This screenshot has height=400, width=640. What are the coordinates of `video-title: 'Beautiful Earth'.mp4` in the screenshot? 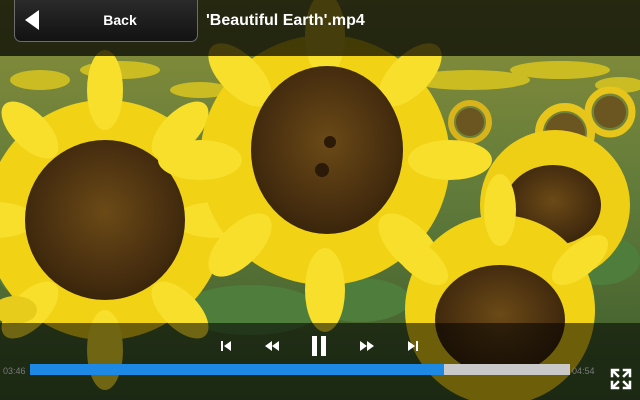 It's located at (285, 20).